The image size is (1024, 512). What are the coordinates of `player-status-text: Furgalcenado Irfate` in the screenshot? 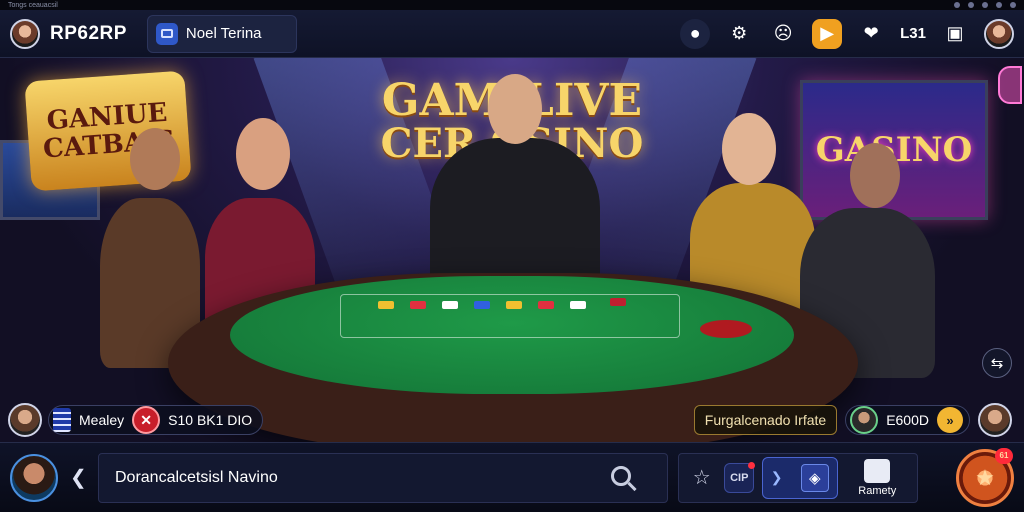 It's located at (765, 420).